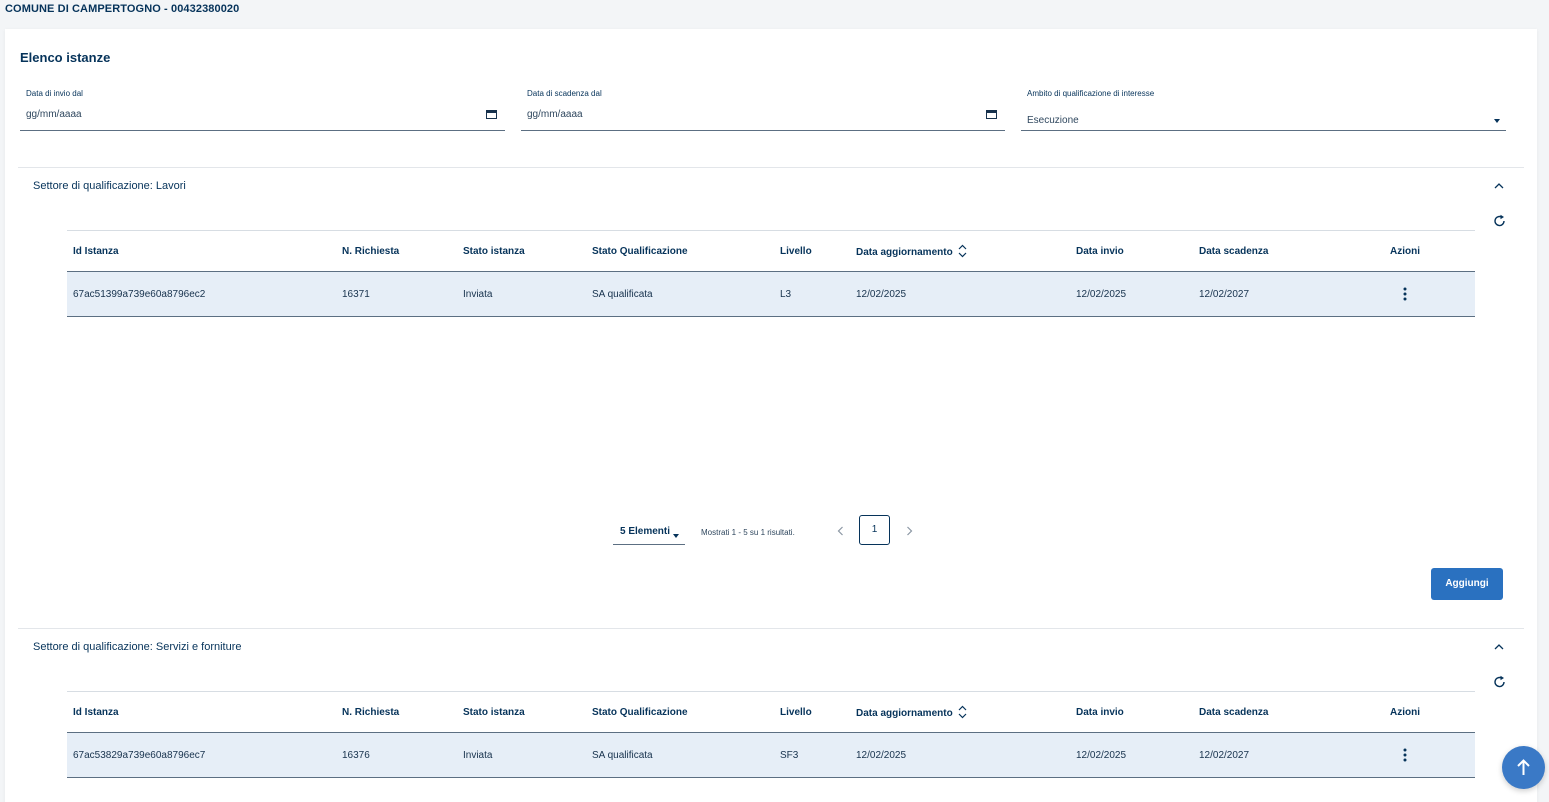  Describe the element at coordinates (109, 186) in the screenshot. I see `section-title-lavori: Settore di qualificazione: Lavori` at that location.